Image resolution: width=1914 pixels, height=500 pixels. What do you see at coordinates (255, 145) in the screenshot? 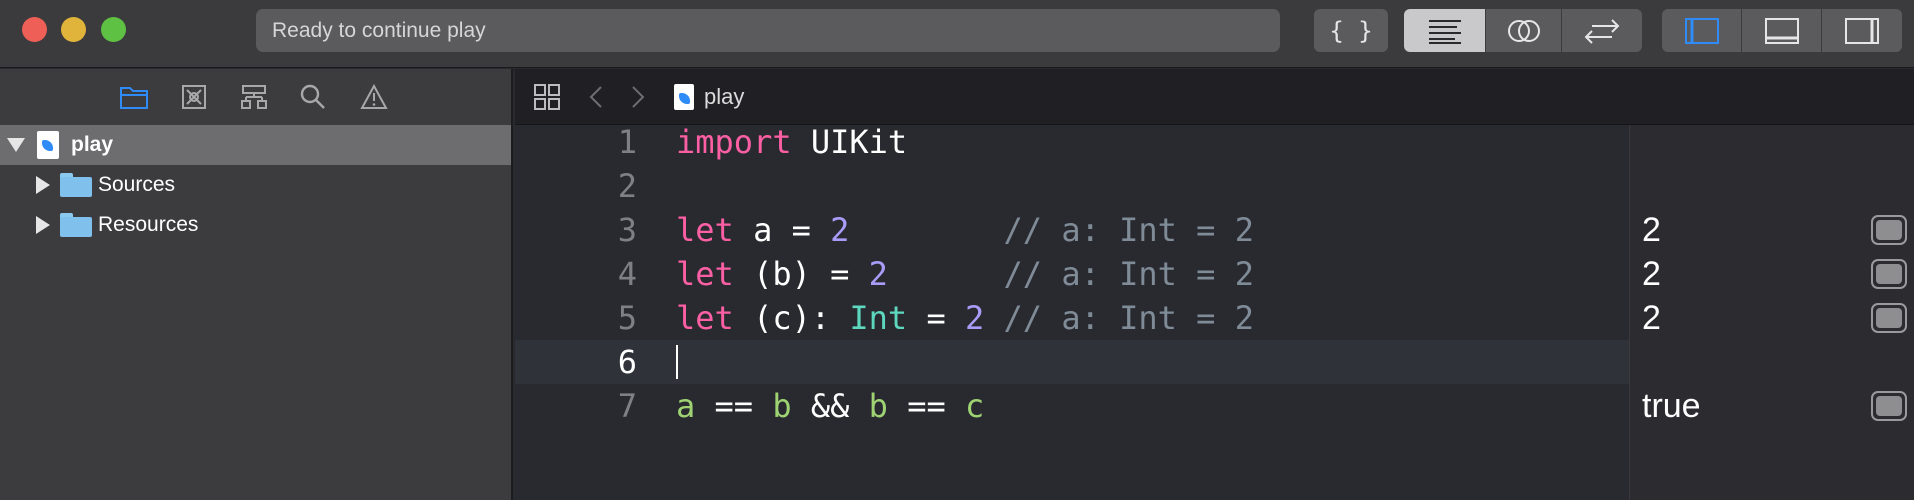
I see `tree-item-play: play` at bounding box center [255, 145].